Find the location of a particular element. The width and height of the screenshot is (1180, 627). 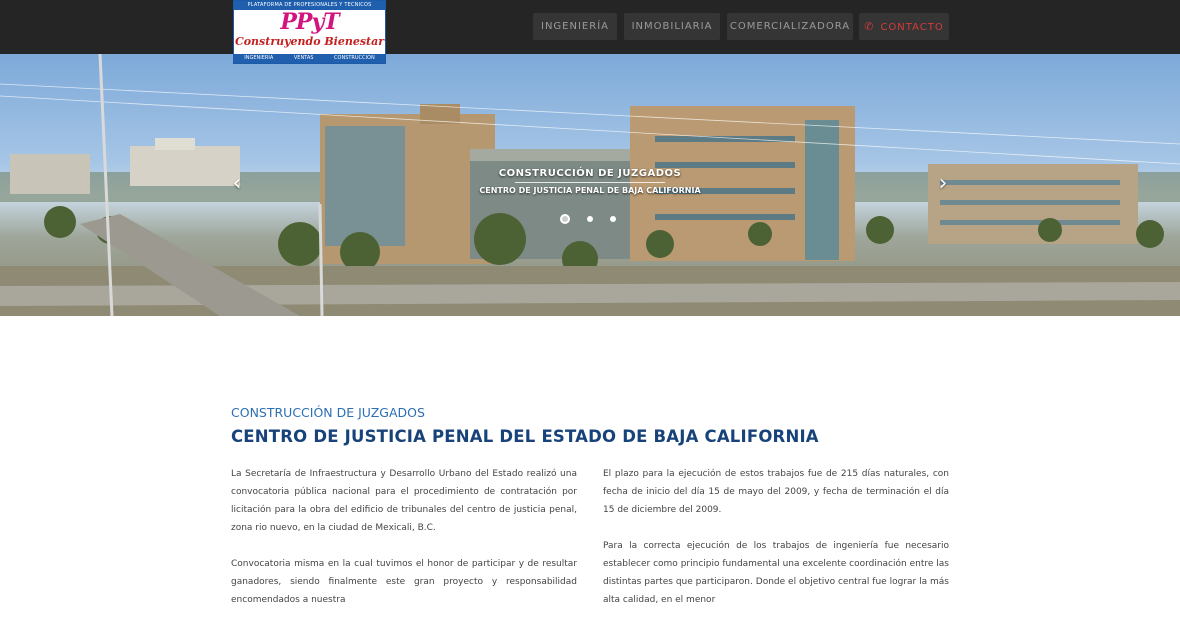

chevron-right-icon: › is located at coordinates (943, 184).